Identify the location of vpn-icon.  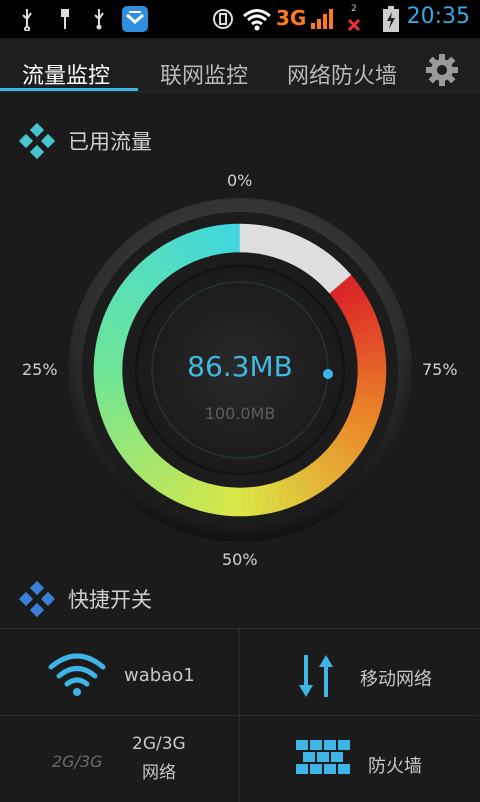
(223, 19).